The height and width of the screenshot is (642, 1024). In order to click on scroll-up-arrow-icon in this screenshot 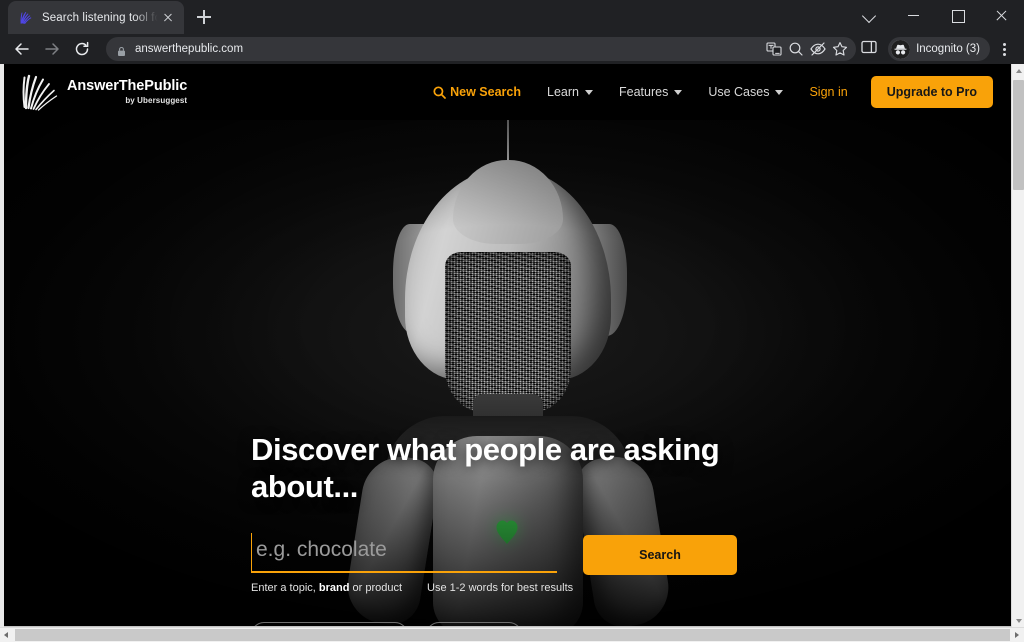, I will do `click(1018, 70)`.